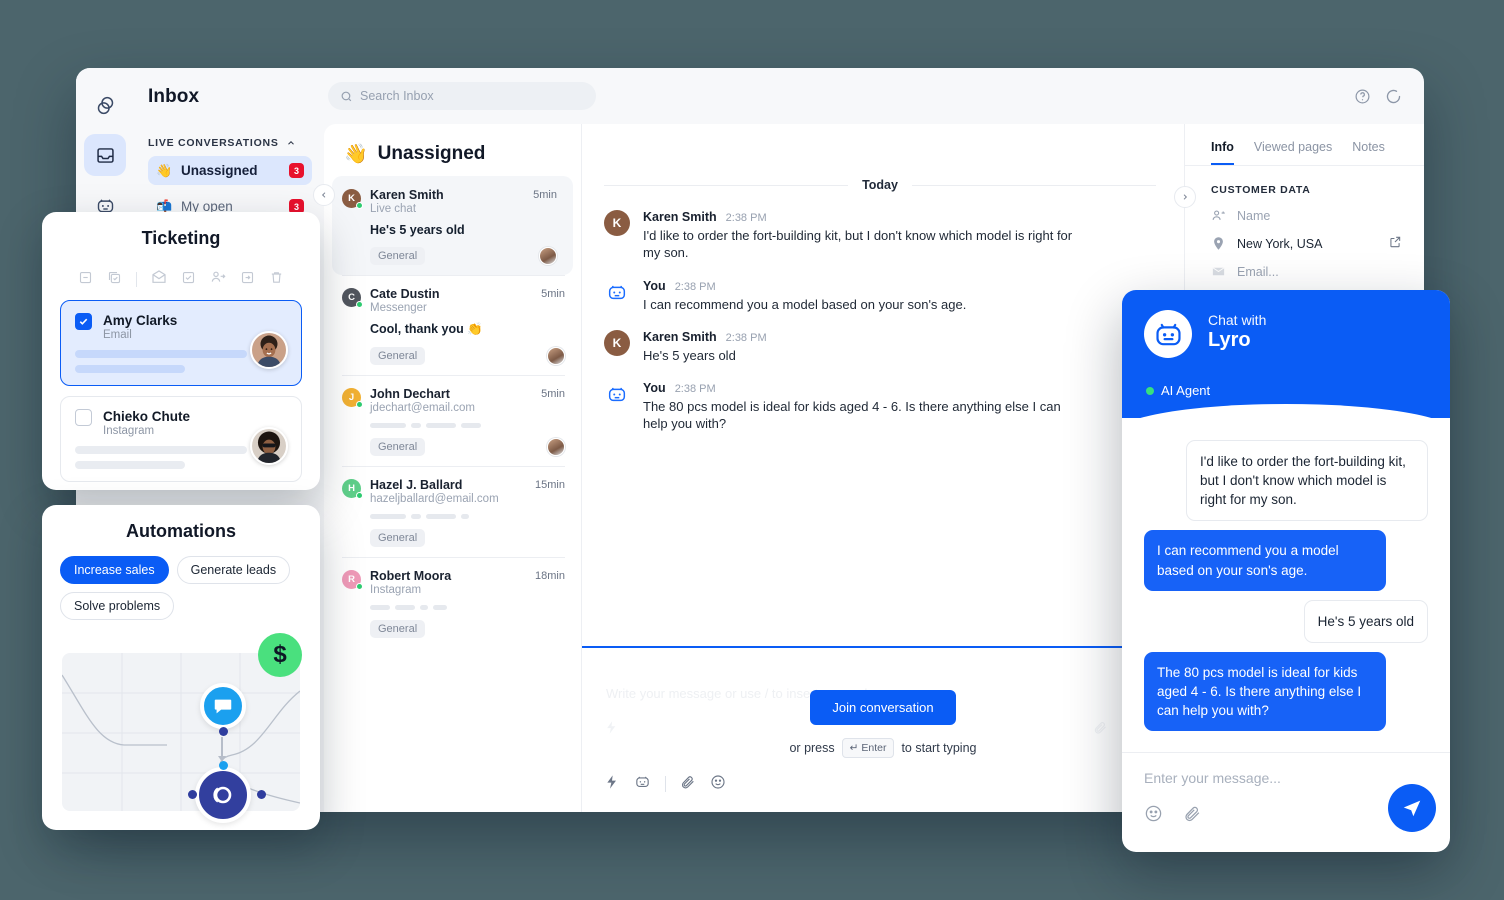  What do you see at coordinates (1395, 243) in the screenshot?
I see `external-link-icon` at bounding box center [1395, 243].